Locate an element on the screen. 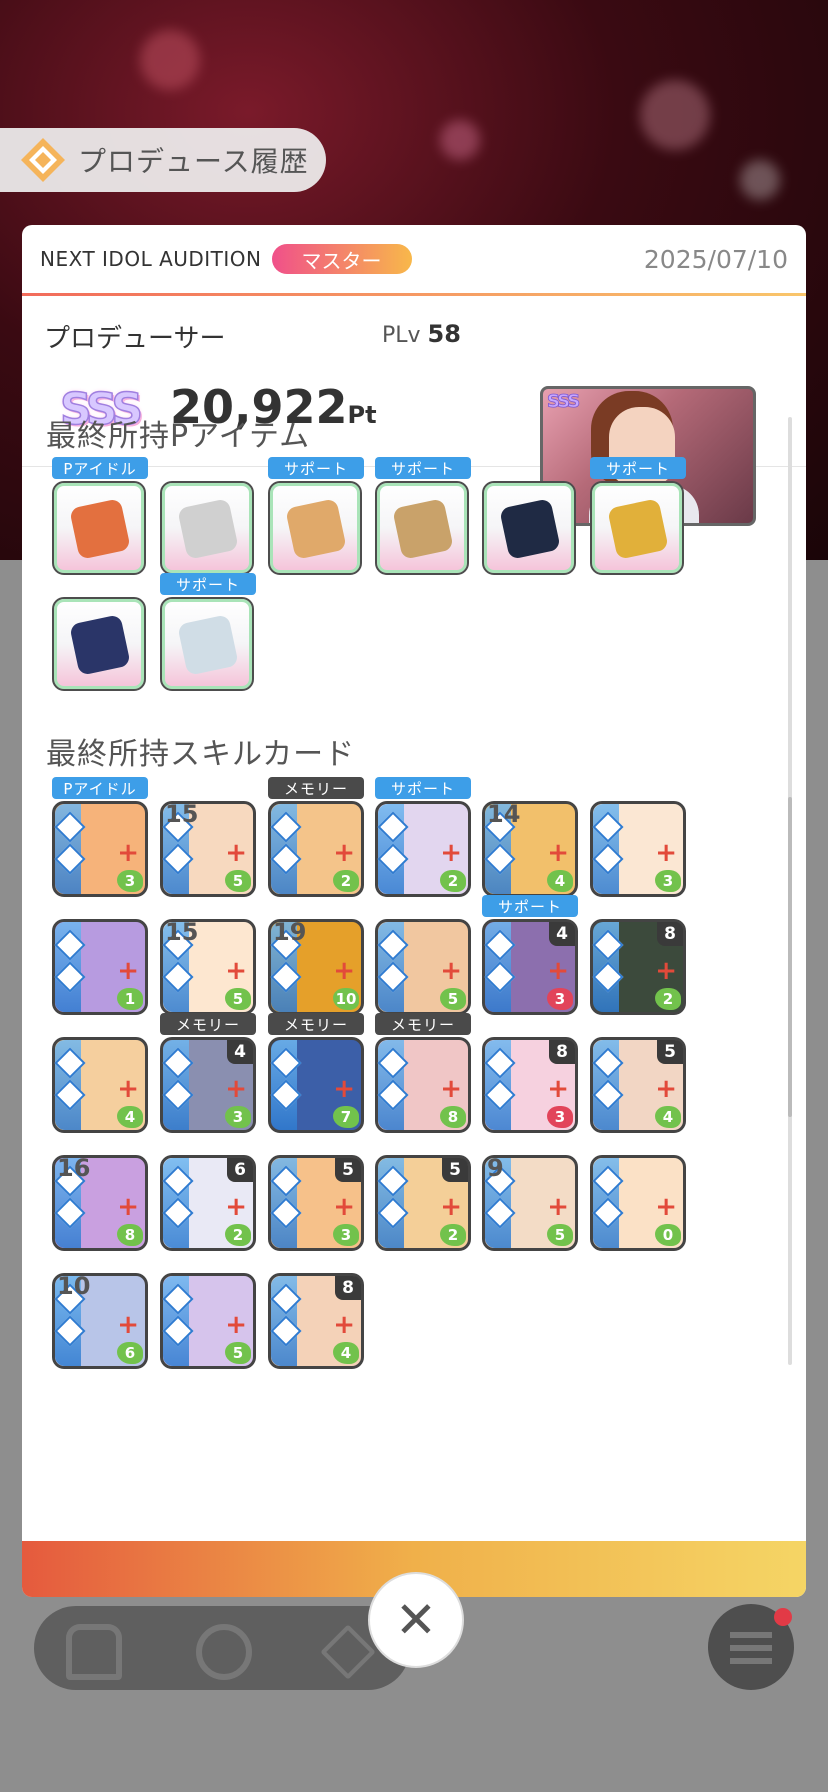 The height and width of the screenshot is (1792, 828). skill-card: +7 メモリー is located at coordinates (316, 1073).